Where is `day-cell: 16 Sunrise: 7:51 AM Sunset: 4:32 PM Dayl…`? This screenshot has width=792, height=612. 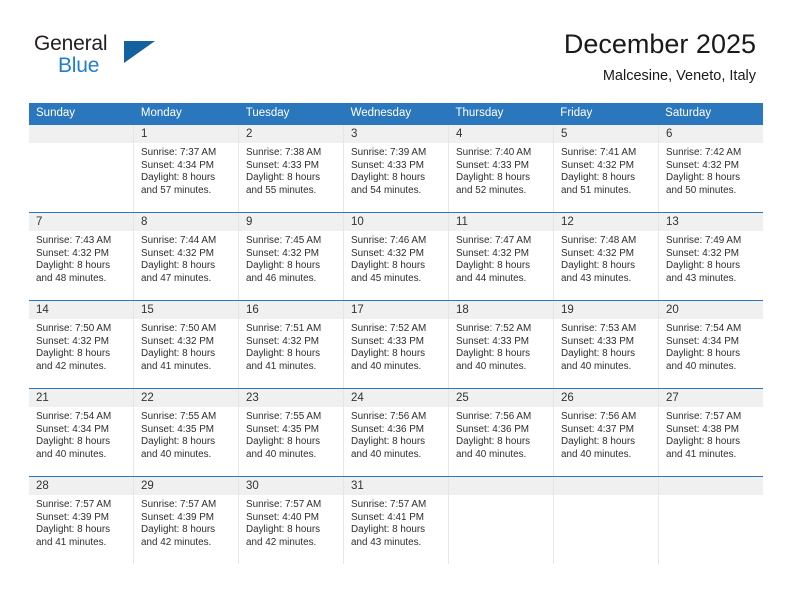 day-cell: 16 Sunrise: 7:51 AM Sunset: 4:32 PM Dayl… is located at coordinates (291, 344).